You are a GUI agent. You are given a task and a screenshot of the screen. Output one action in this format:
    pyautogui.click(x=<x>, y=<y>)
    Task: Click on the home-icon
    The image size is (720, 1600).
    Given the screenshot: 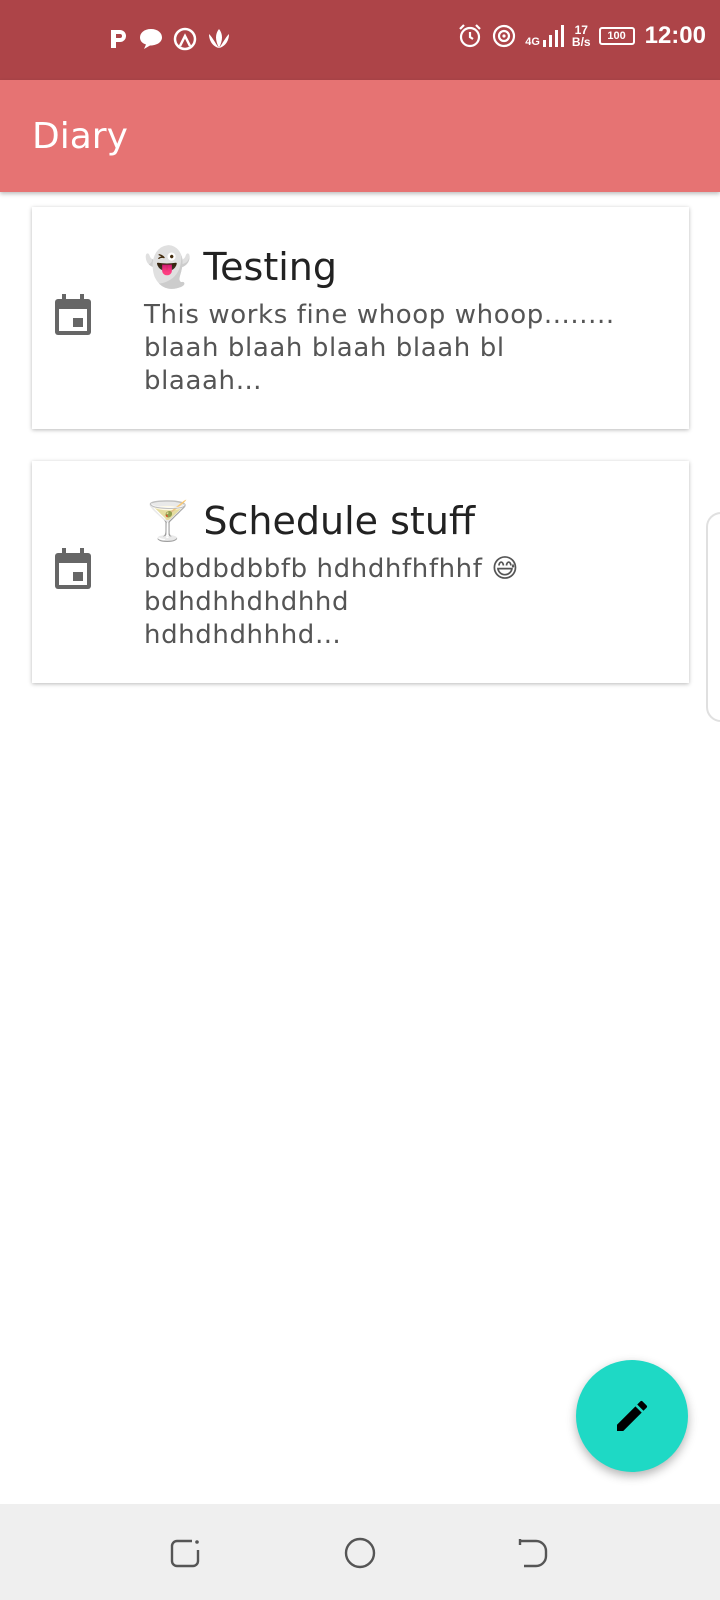 What is the action you would take?
    pyautogui.click(x=360, y=1553)
    